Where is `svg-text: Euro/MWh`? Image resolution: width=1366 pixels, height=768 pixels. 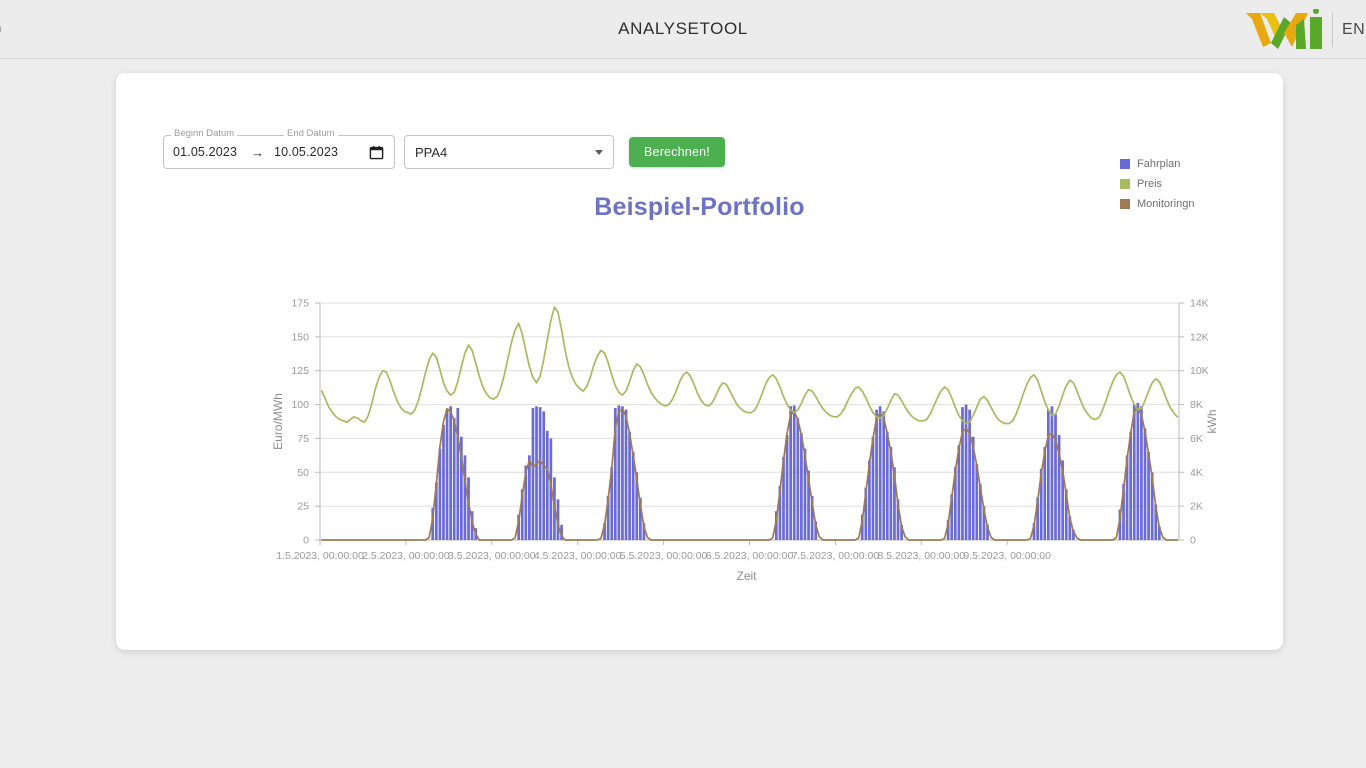
svg-text: Euro/MWh is located at coordinates (278, 421).